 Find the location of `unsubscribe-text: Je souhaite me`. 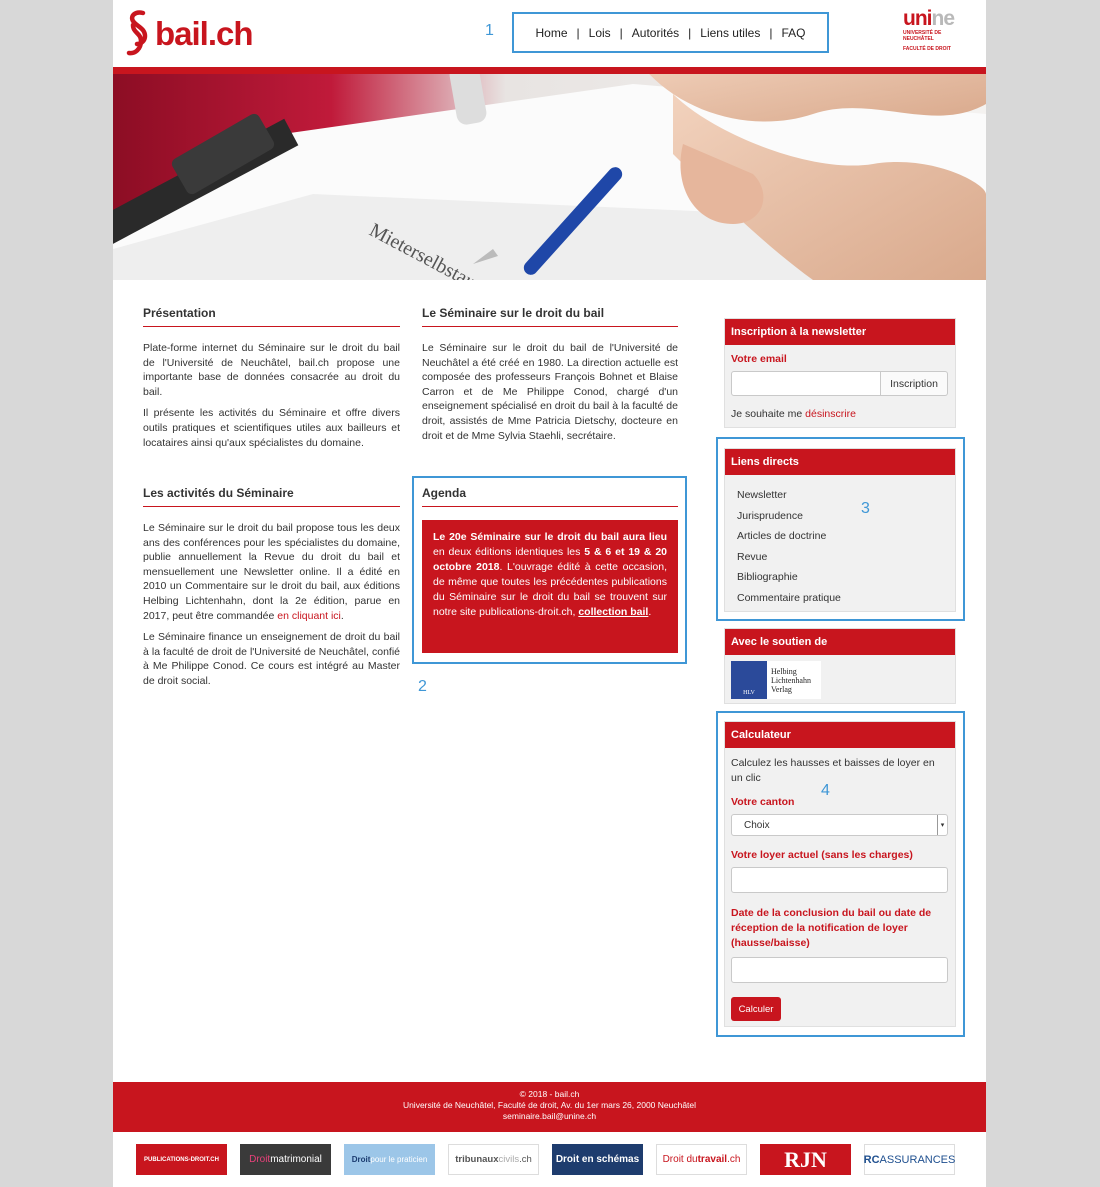

unsubscribe-text: Je souhaite me is located at coordinates (768, 414).